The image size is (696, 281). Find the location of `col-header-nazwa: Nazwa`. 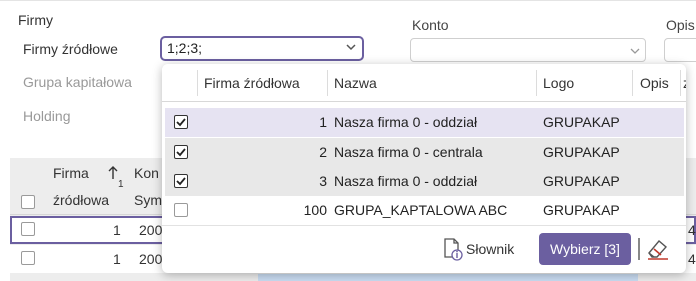

col-header-nazwa: Nazwa is located at coordinates (355, 83).